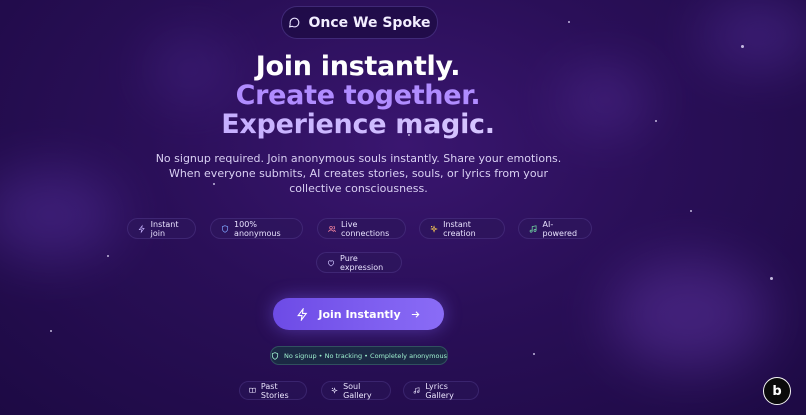  Describe the element at coordinates (361, 228) in the screenshot. I see `feature-chip-live-connections: Live connections` at that location.